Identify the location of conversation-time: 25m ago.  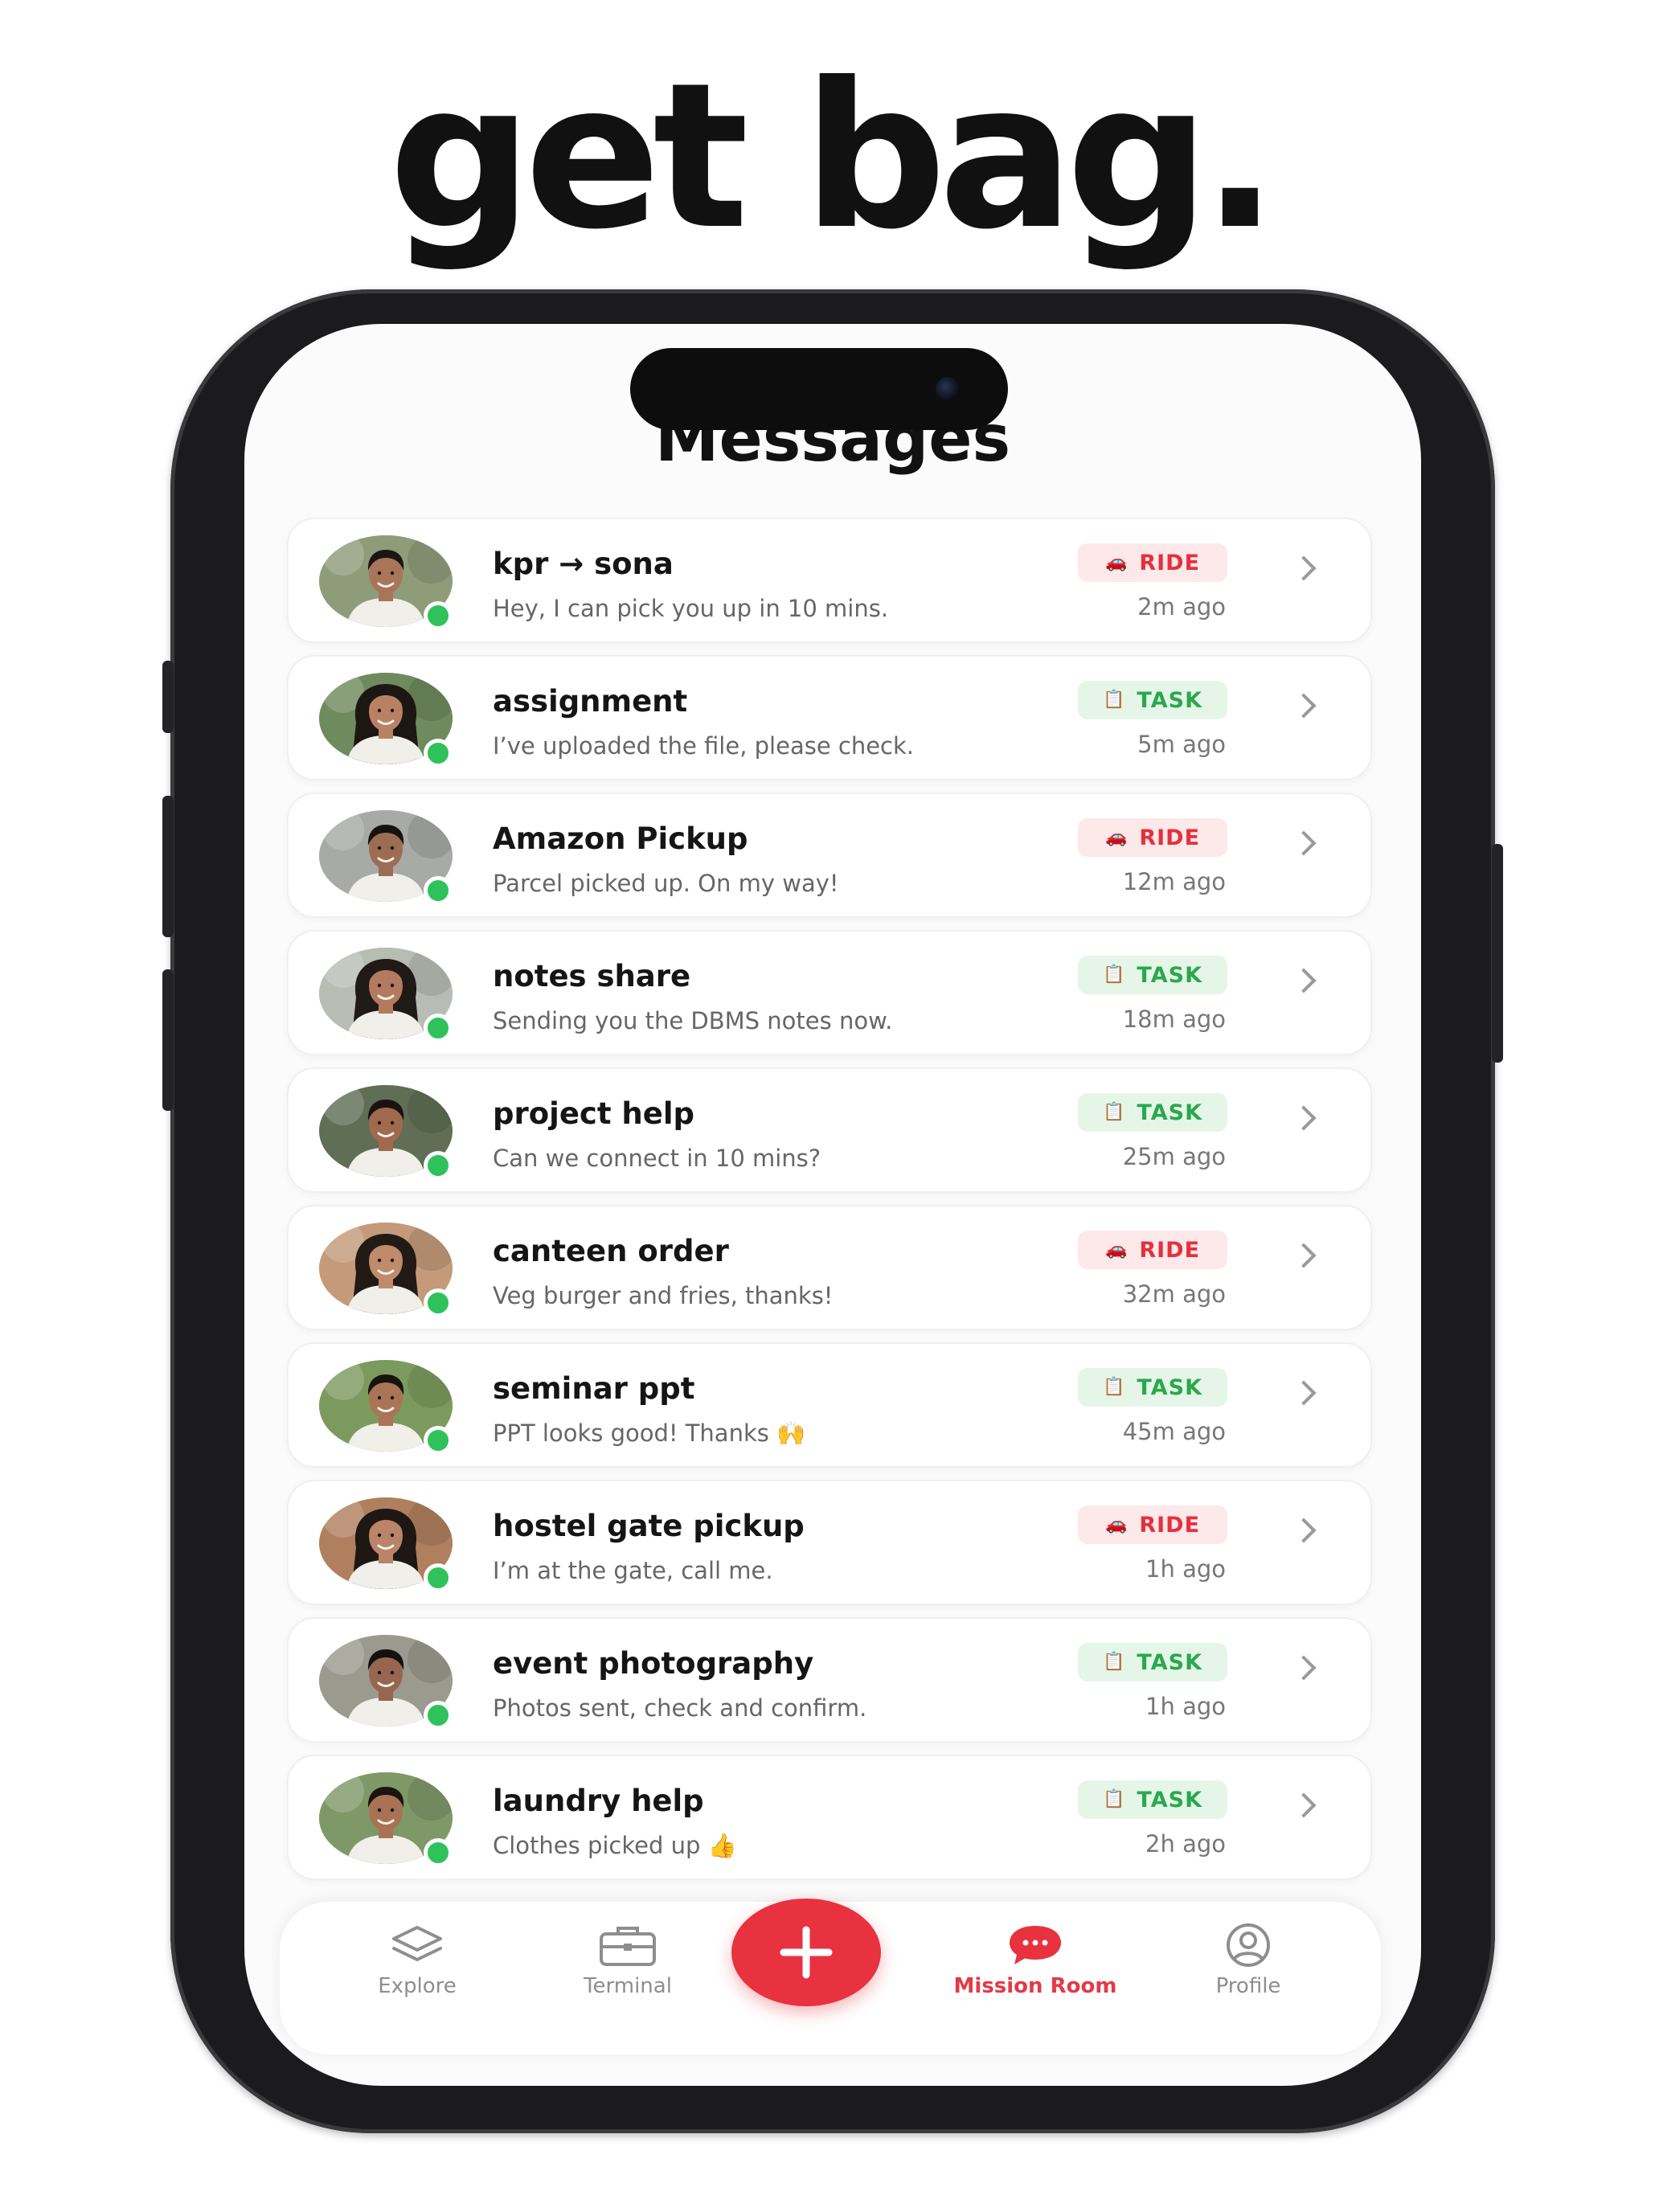
(1174, 1156).